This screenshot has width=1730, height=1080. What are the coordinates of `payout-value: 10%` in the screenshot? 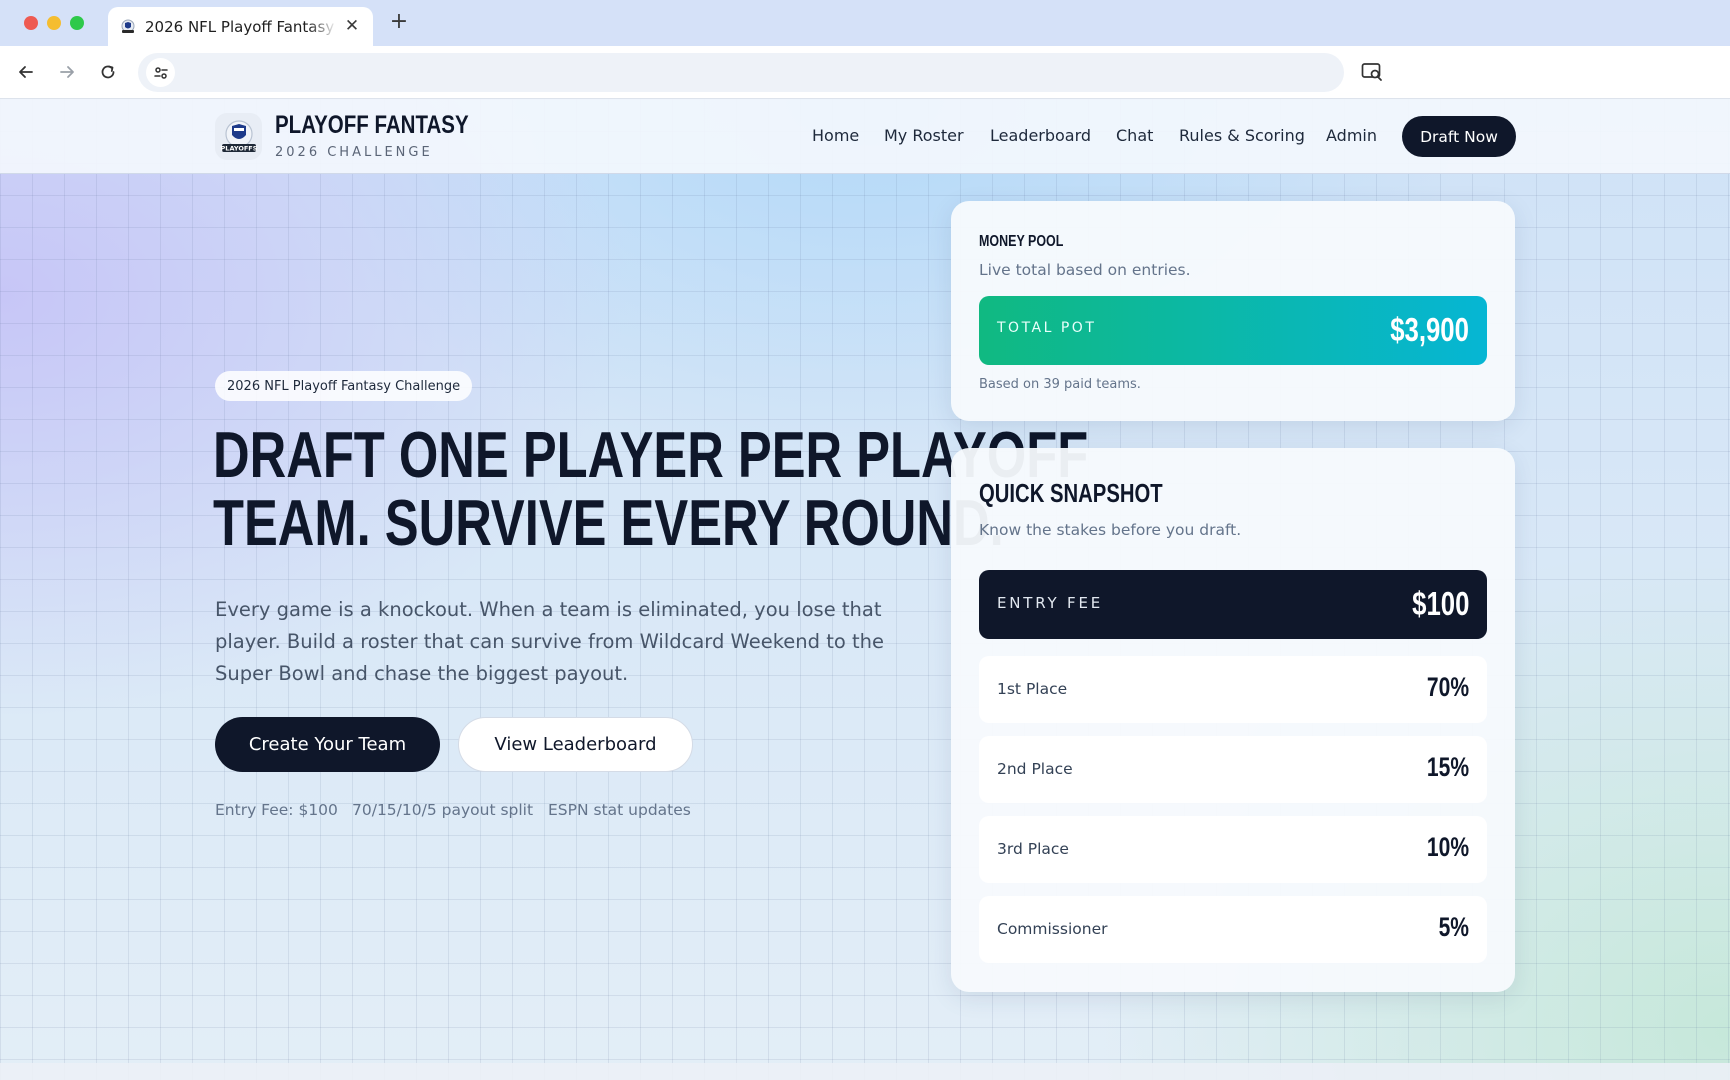 It's located at (1447, 847).